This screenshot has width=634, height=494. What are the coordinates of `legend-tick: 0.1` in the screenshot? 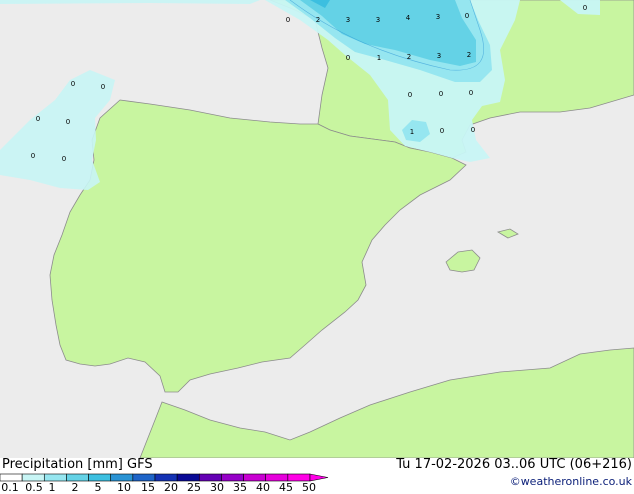 It's located at (10, 487).